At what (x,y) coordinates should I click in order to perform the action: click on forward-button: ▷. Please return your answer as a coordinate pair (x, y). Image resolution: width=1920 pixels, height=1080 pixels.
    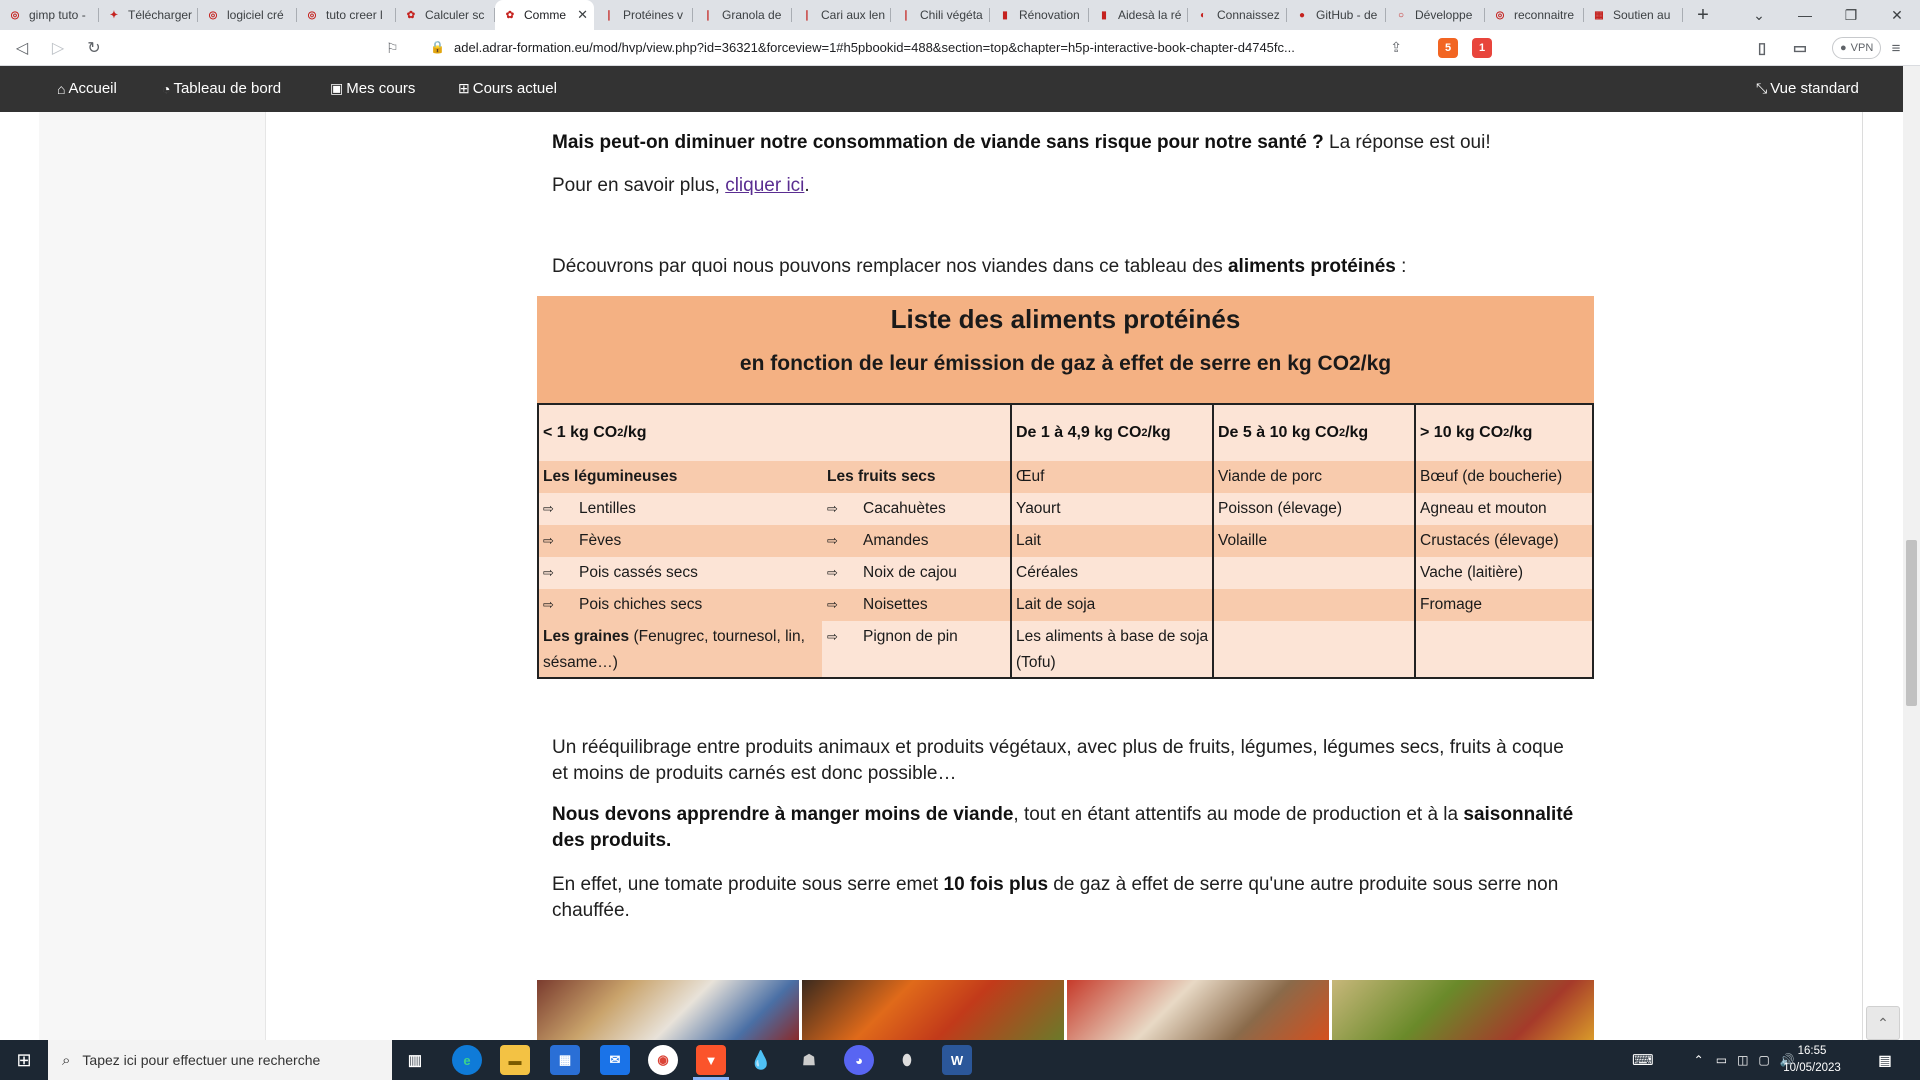
    Looking at the image, I should click on (58, 48).